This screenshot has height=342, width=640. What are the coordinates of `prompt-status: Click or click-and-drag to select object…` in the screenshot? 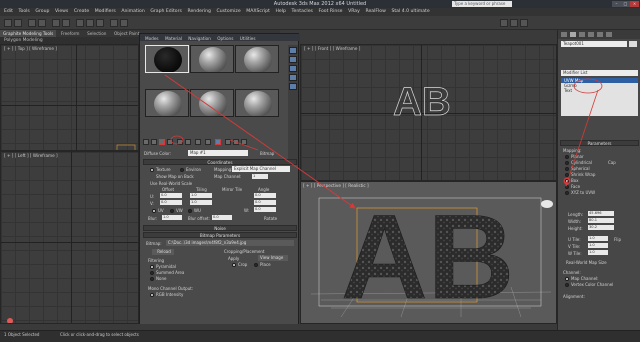 It's located at (99, 334).